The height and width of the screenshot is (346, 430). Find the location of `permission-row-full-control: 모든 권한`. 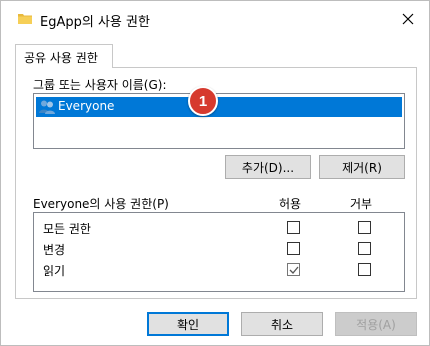

permission-row-full-control: 모든 권한 is located at coordinates (219, 228).